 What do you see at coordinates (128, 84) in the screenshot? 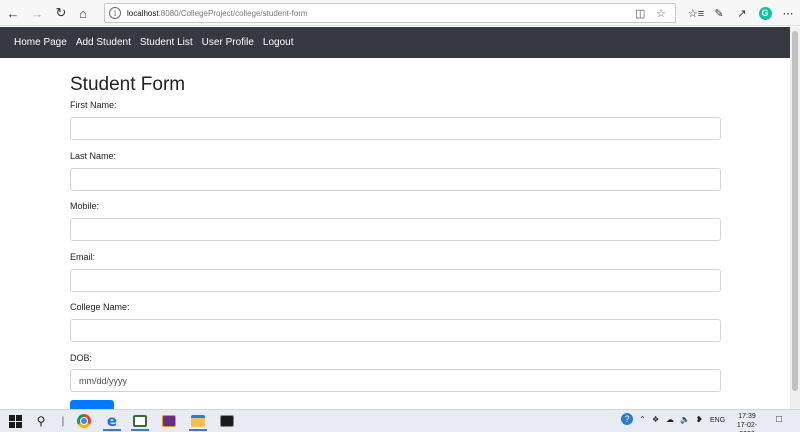
I see `page-title: Student Form` at bounding box center [128, 84].